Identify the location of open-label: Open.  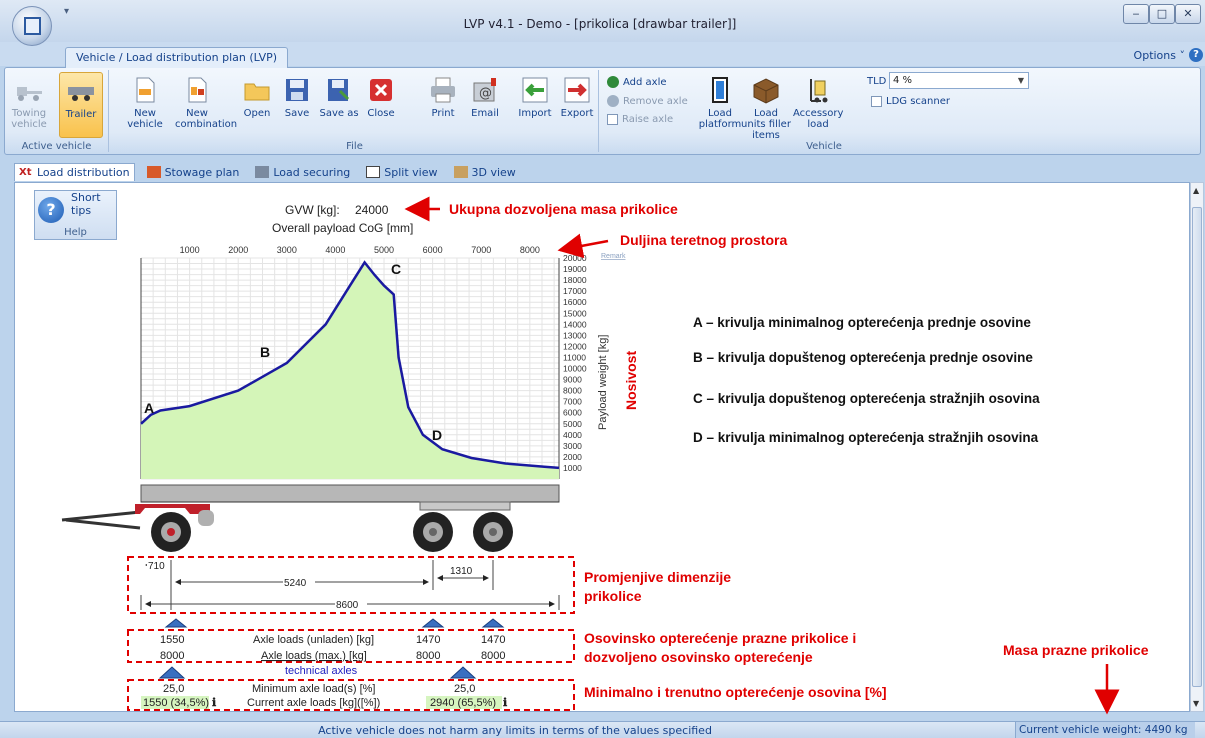
(257, 113).